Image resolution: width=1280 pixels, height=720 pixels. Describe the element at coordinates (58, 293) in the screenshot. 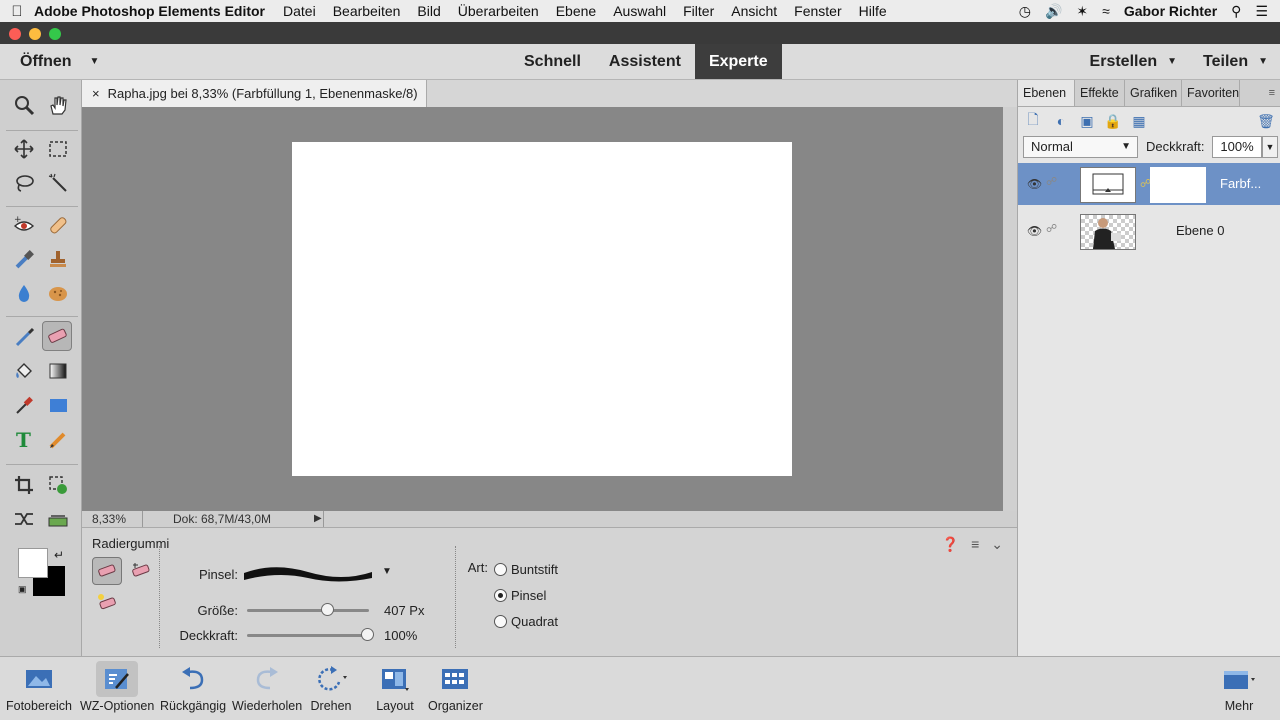

I see `sponge-tool` at that location.